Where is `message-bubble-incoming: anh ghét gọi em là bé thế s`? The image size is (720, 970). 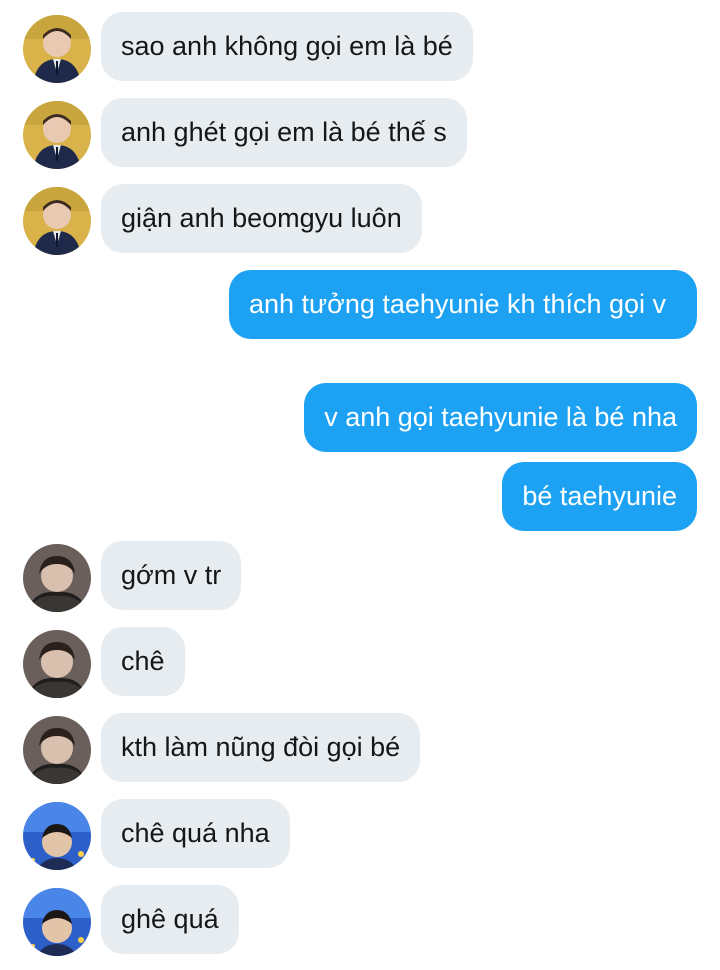
message-bubble-incoming: anh ghét gọi em là bé thế s is located at coordinates (284, 132).